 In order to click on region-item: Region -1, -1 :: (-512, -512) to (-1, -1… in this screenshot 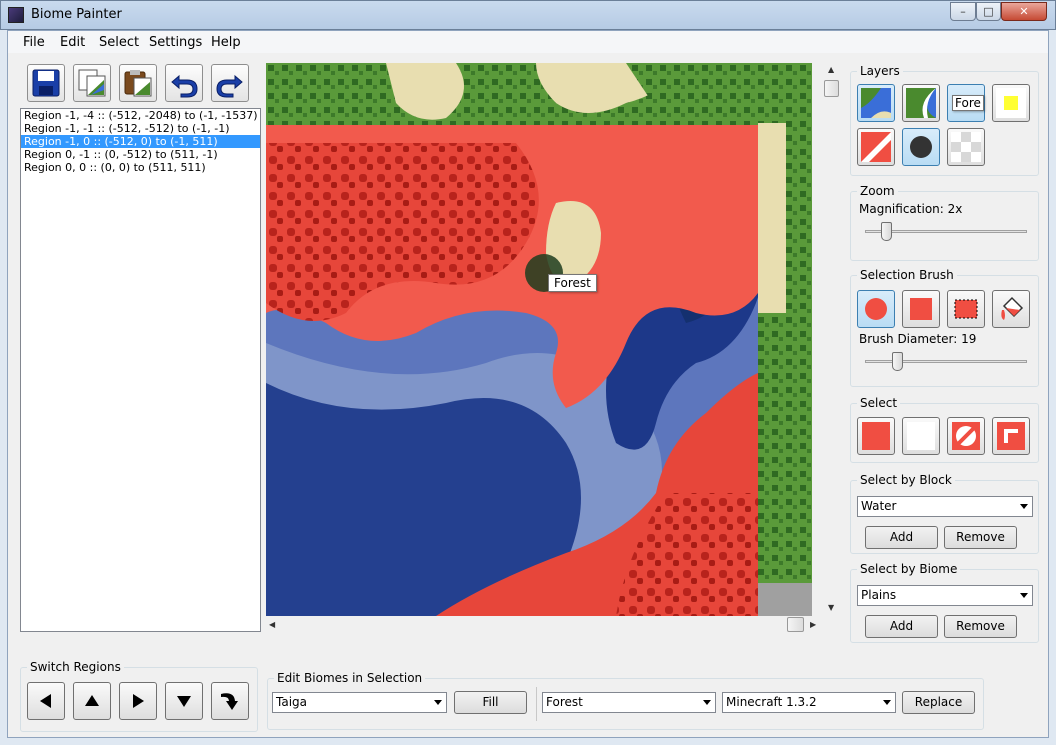, I will do `click(140, 128)`.